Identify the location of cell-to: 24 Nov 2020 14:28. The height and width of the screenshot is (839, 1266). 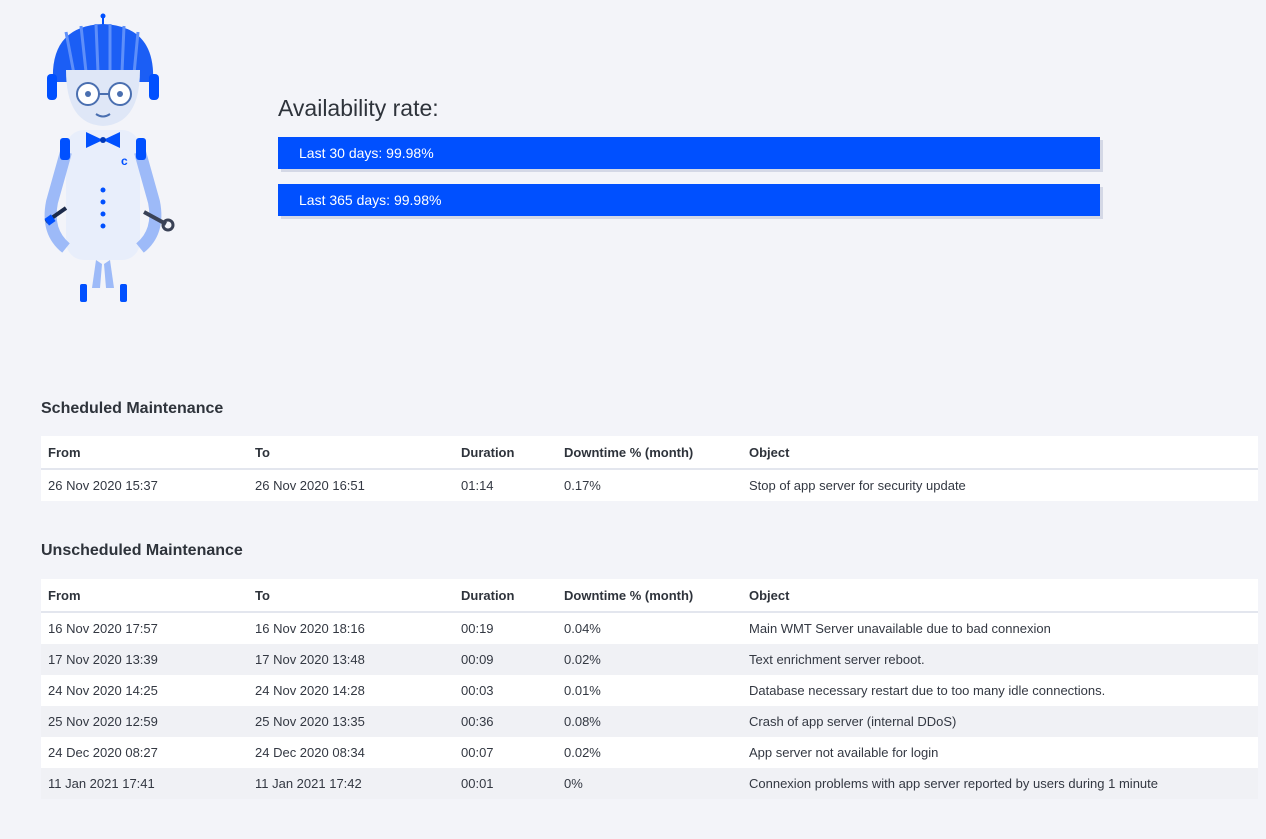
(351, 690).